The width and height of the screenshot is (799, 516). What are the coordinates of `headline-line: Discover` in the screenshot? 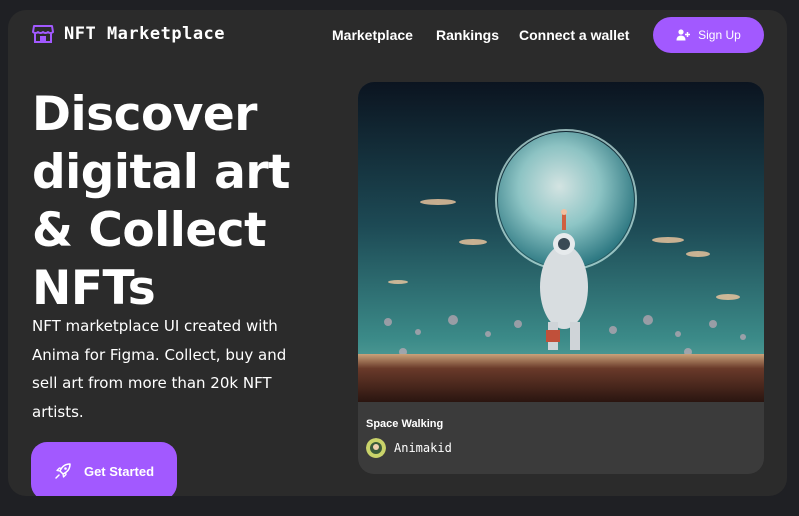 It's located at (144, 114).